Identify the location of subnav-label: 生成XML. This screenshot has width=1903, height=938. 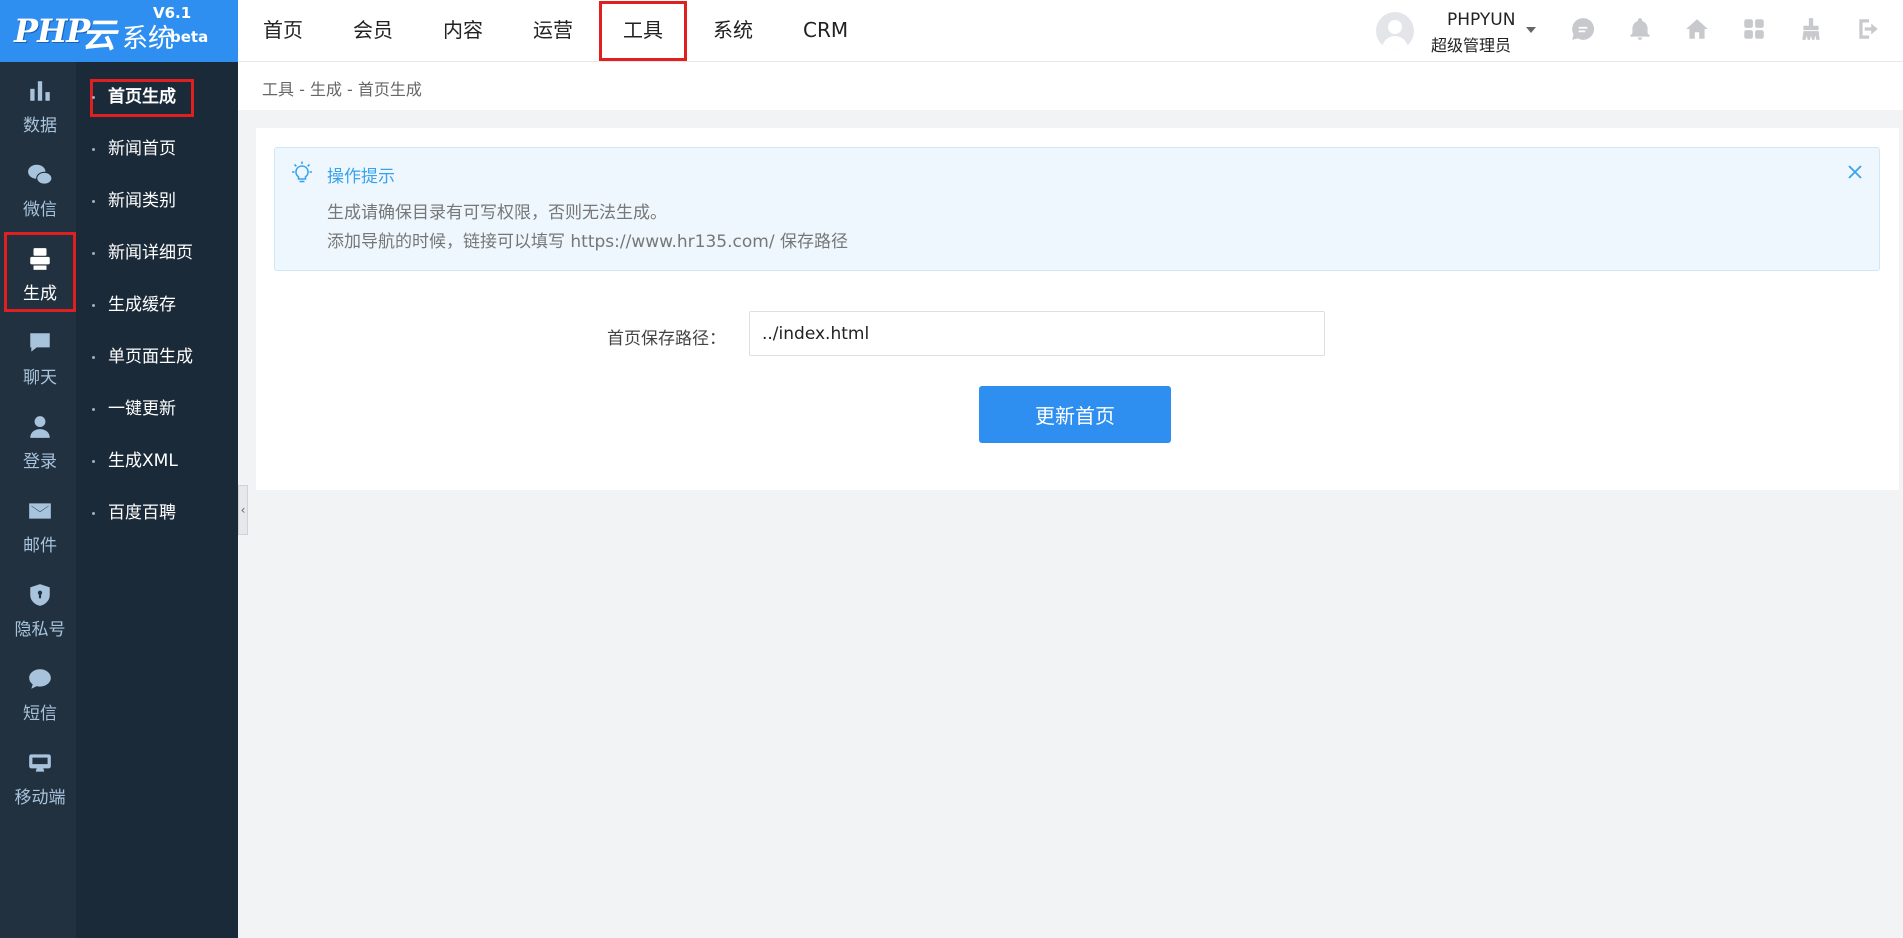
(143, 461).